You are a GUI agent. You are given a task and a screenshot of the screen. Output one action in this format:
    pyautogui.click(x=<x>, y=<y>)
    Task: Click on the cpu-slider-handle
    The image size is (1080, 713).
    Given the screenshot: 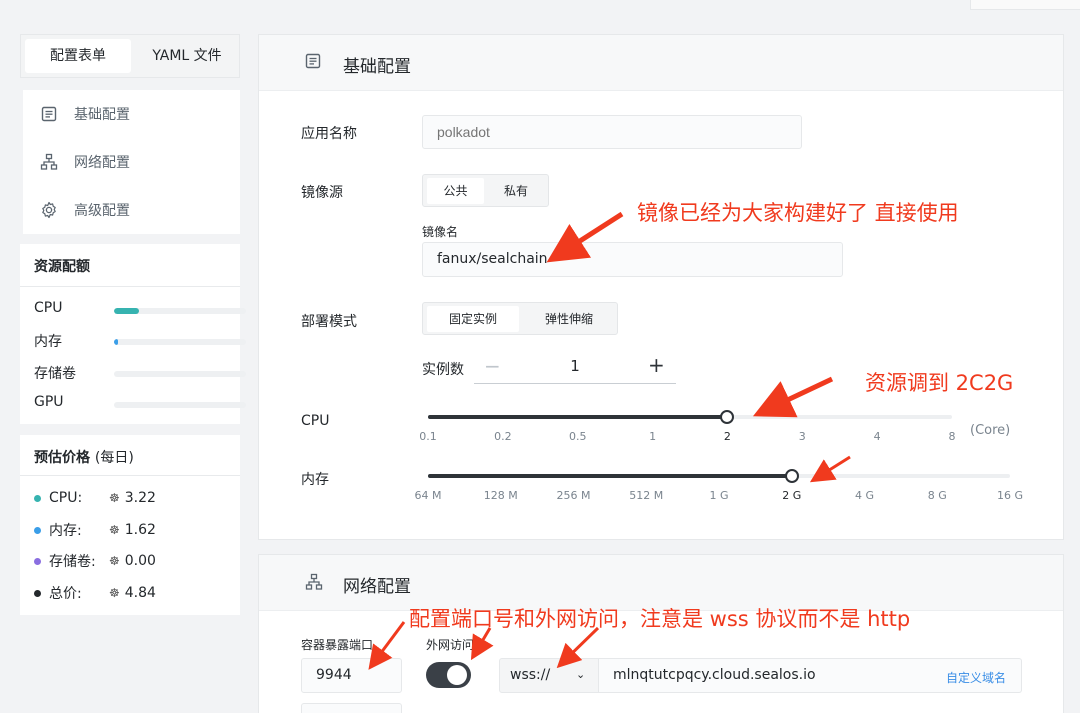 What is the action you would take?
    pyautogui.click(x=727, y=417)
    